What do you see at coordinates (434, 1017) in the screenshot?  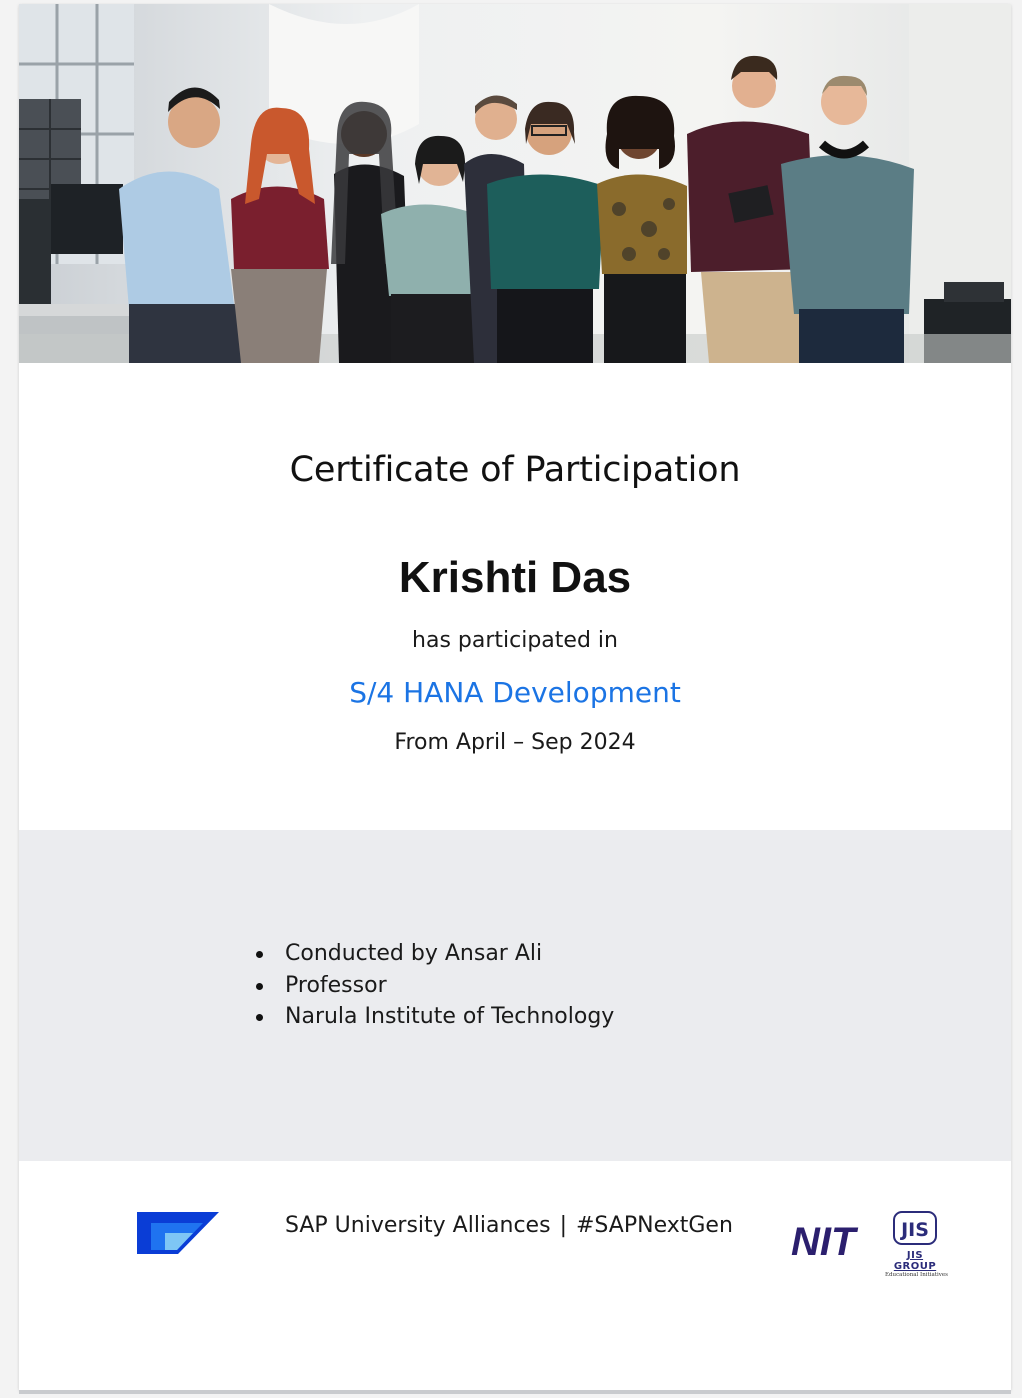 I see `detail-institution: Narula Institute of Technology` at bounding box center [434, 1017].